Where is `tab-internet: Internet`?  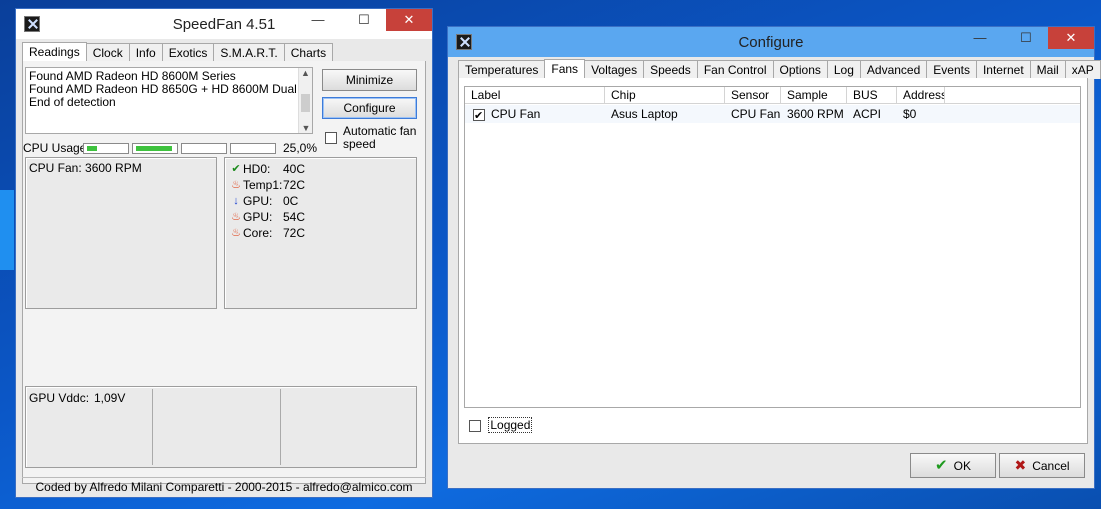 tab-internet: Internet is located at coordinates (1003, 69).